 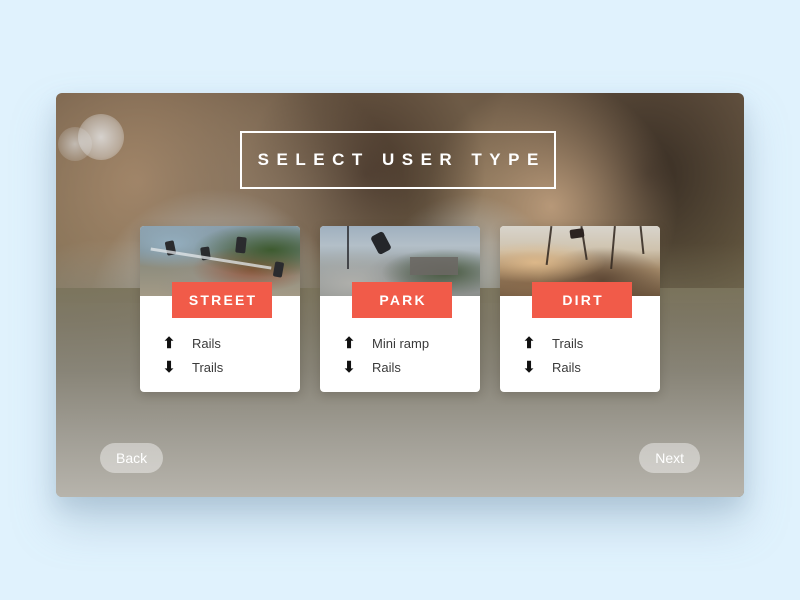 I want to click on card-options-street: ⬆ Rails ⬇ Trails, so click(x=220, y=355).